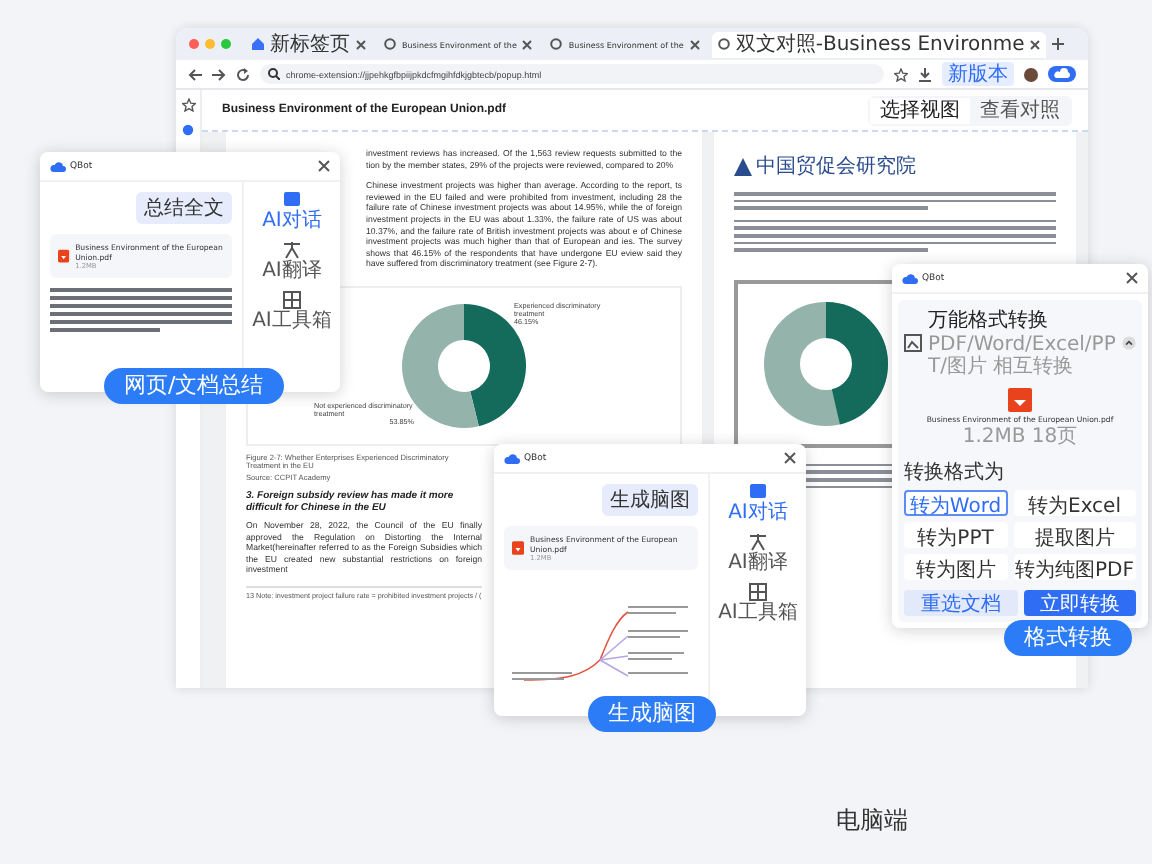  Describe the element at coordinates (195, 74) in the screenshot. I see `back-icon` at that location.